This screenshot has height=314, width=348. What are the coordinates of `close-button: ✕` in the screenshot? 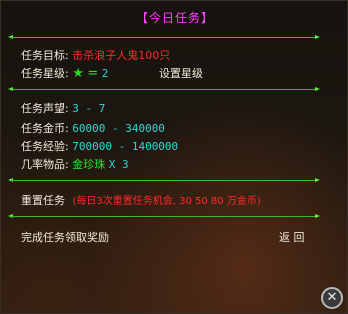 It's located at (332, 298).